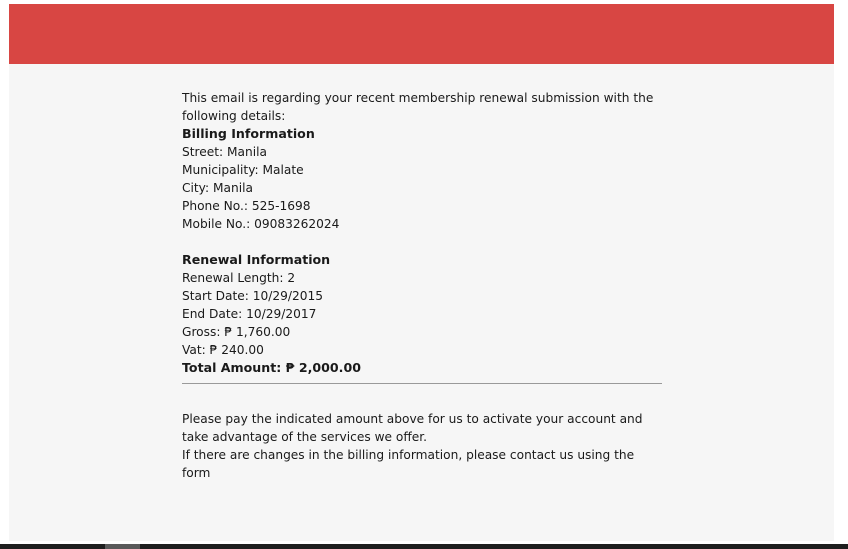  I want to click on renewal-start-date: Start Date: 10/29/2015, so click(253, 296).